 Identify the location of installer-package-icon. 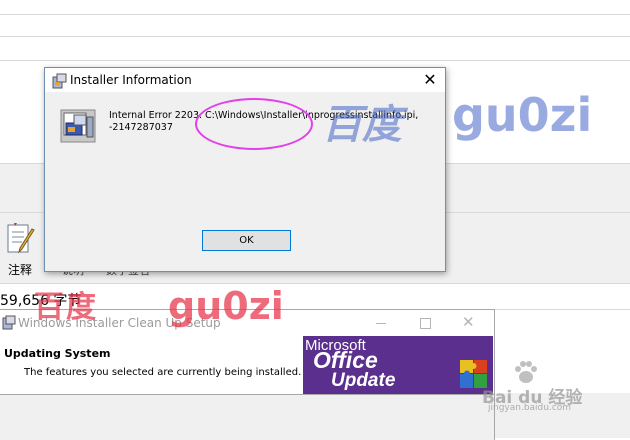
(78, 126).